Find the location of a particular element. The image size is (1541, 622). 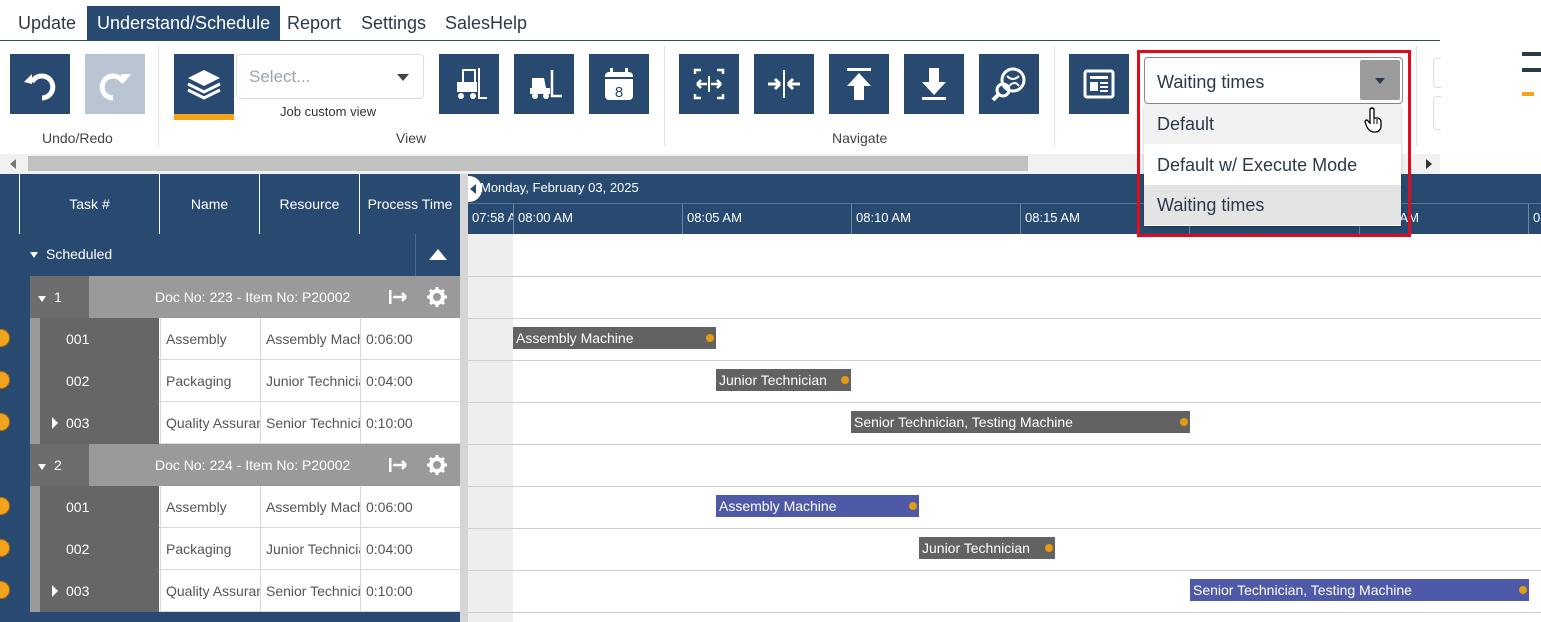

collapse-view-button is located at coordinates (784, 84).